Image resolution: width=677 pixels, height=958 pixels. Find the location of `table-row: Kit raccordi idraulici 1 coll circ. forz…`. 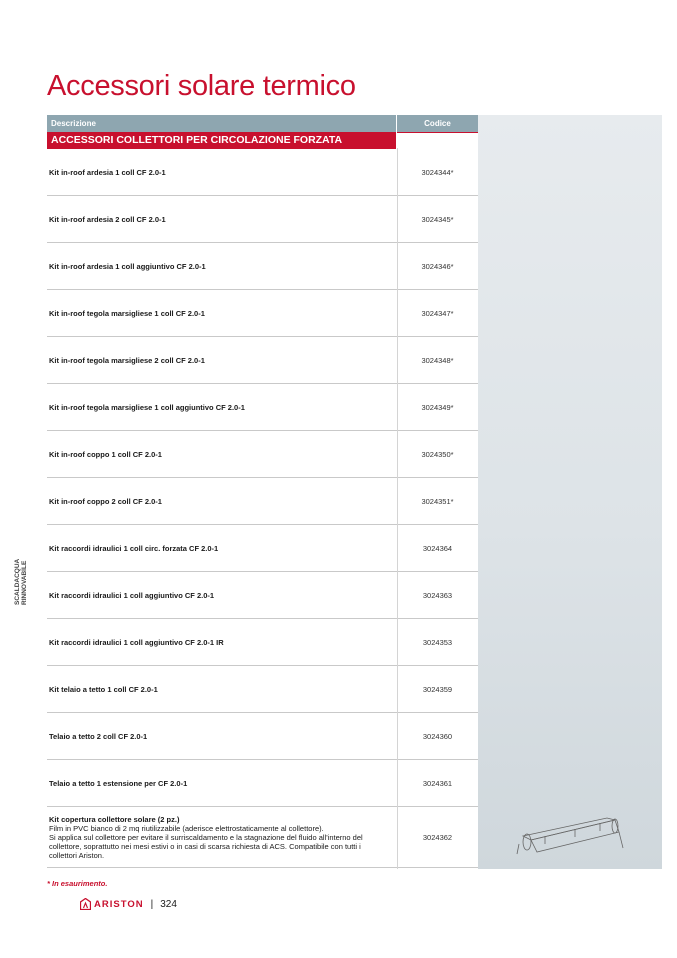

table-row: Kit raccordi idraulici 1 coll circ. forz… is located at coordinates (262, 548).